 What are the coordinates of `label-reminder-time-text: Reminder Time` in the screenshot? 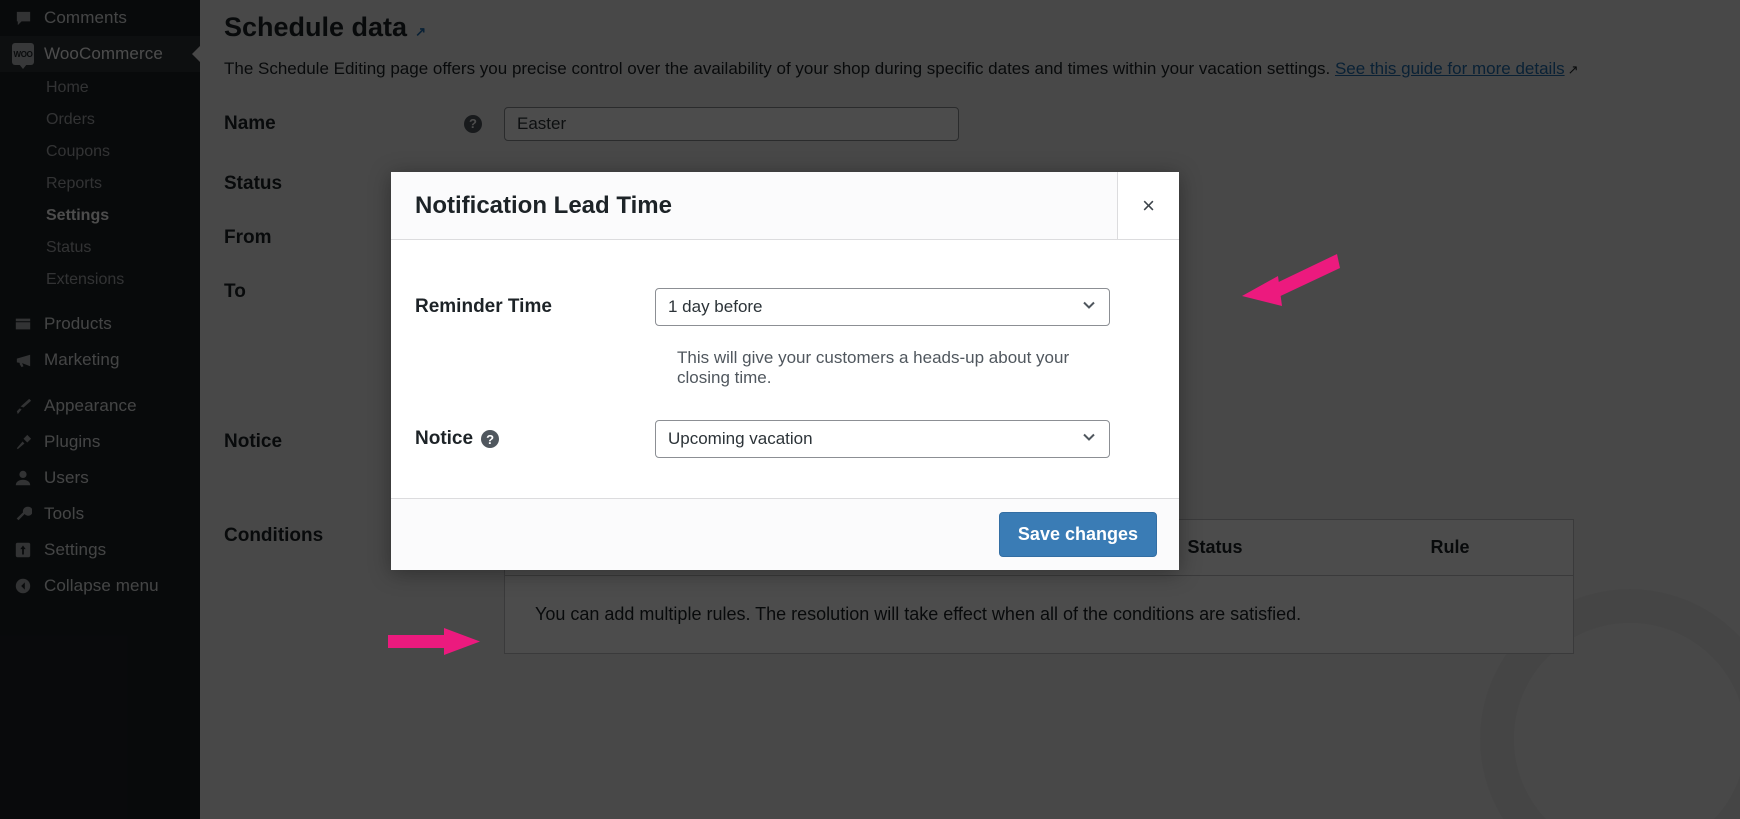 It's located at (483, 306).